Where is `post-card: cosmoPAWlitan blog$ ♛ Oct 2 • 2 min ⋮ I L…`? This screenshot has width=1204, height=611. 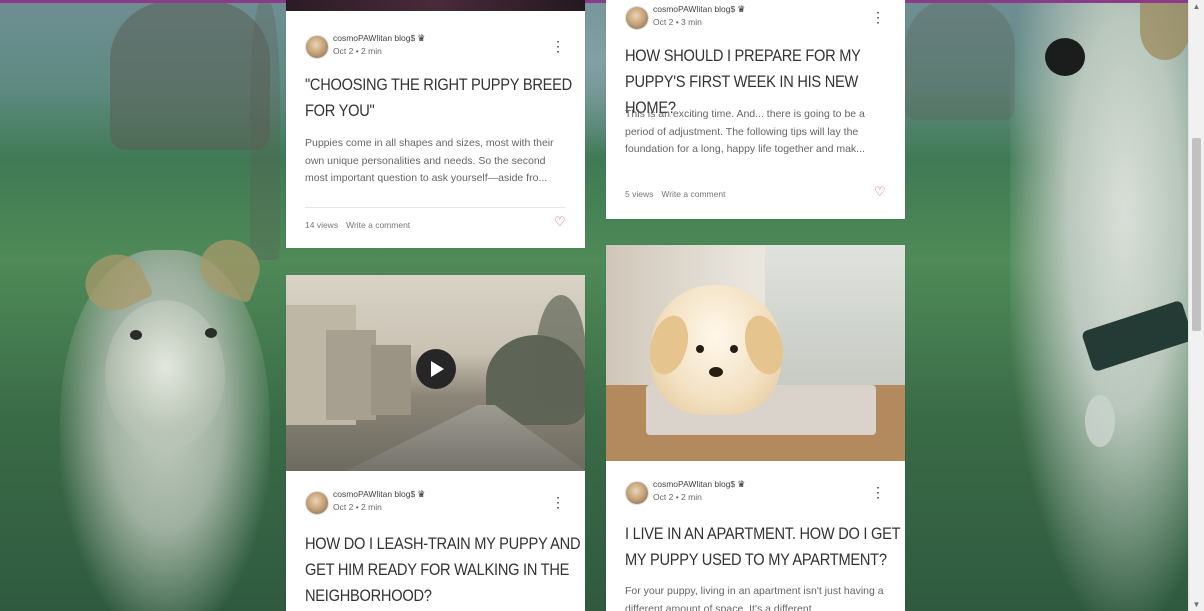
post-card: cosmoPAWlitan blog$ ♛ Oct 2 • 2 min ⋮ I L… is located at coordinates (755, 428).